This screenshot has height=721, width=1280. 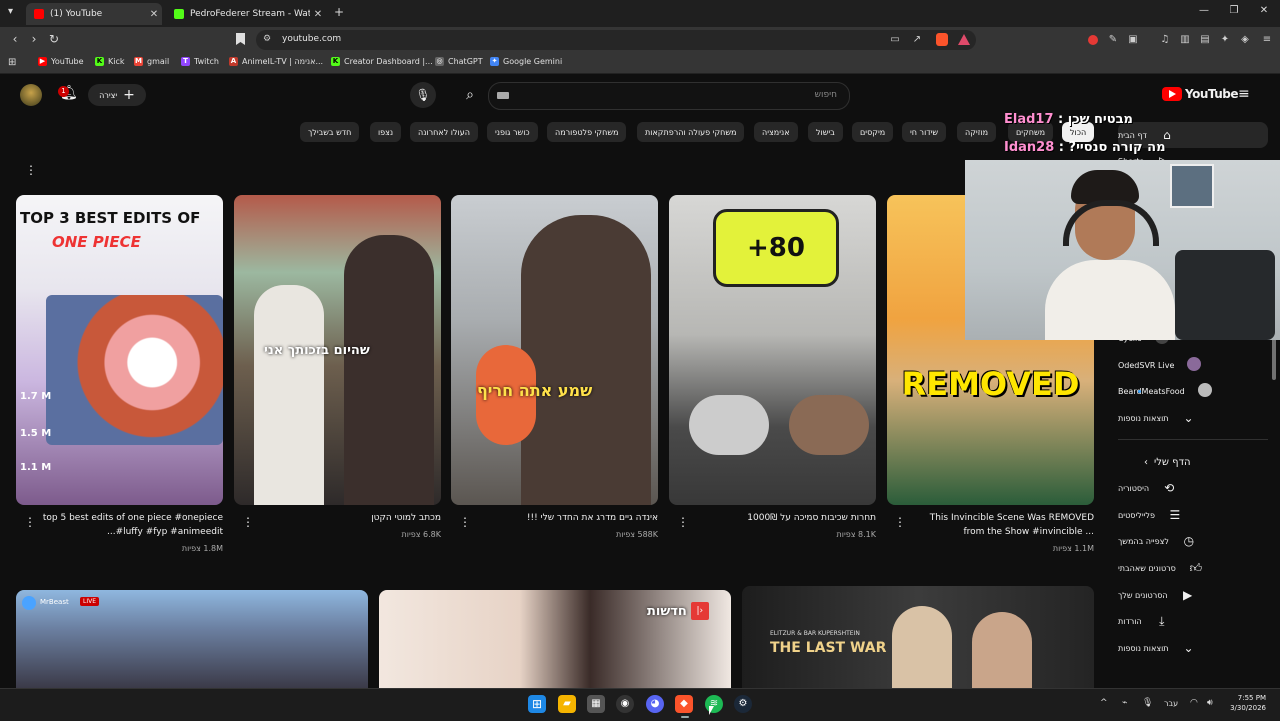 What do you see at coordinates (567, 704) in the screenshot?
I see `file-explorer-icon: ▰` at bounding box center [567, 704].